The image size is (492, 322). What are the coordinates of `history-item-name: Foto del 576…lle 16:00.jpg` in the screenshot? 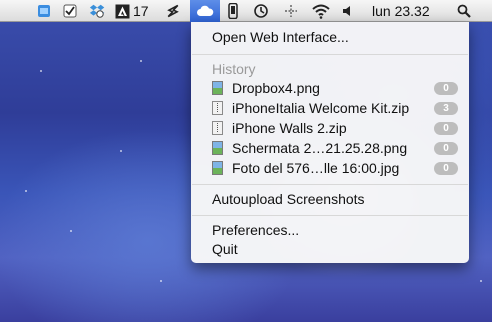 It's located at (316, 168).